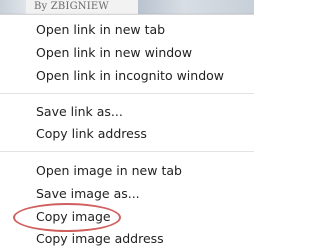 The image size is (320, 249). Describe the element at coordinates (73, 217) in the screenshot. I see `menu-item-copy-image: Copy image` at that location.